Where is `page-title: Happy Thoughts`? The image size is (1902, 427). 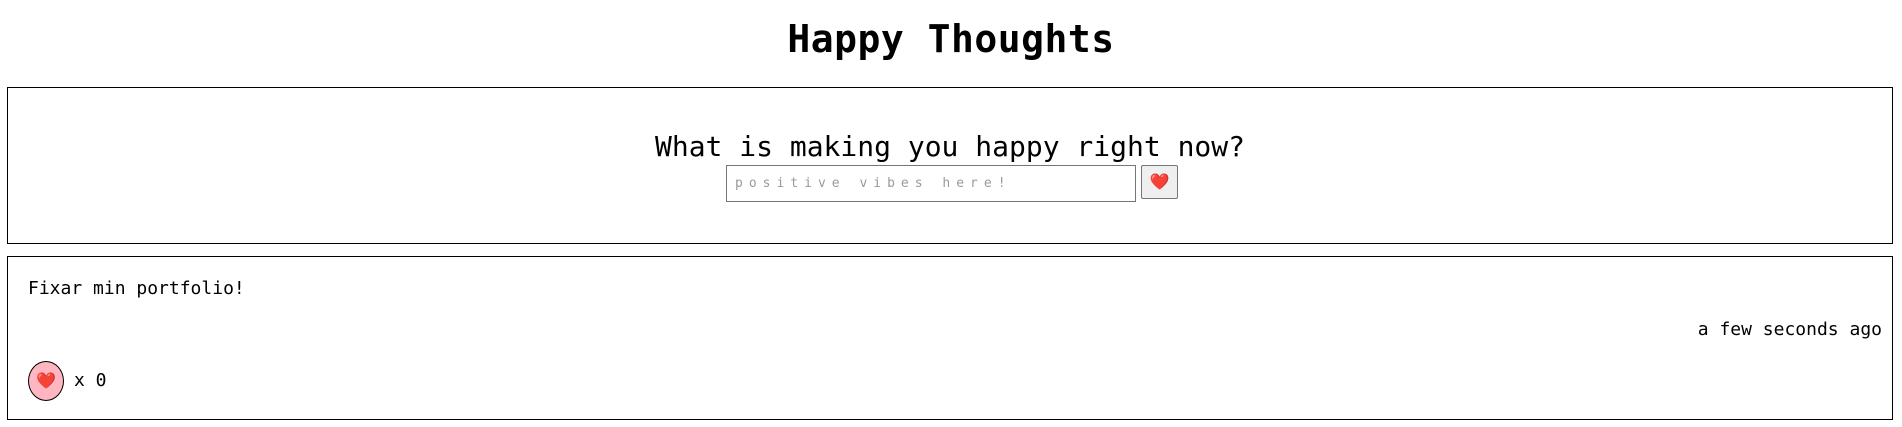 page-title: Happy Thoughts is located at coordinates (951, 39).